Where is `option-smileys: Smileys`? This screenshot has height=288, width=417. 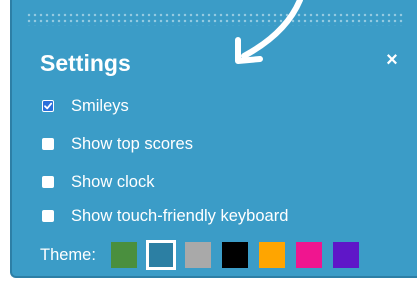 option-smileys: Smileys is located at coordinates (85, 106).